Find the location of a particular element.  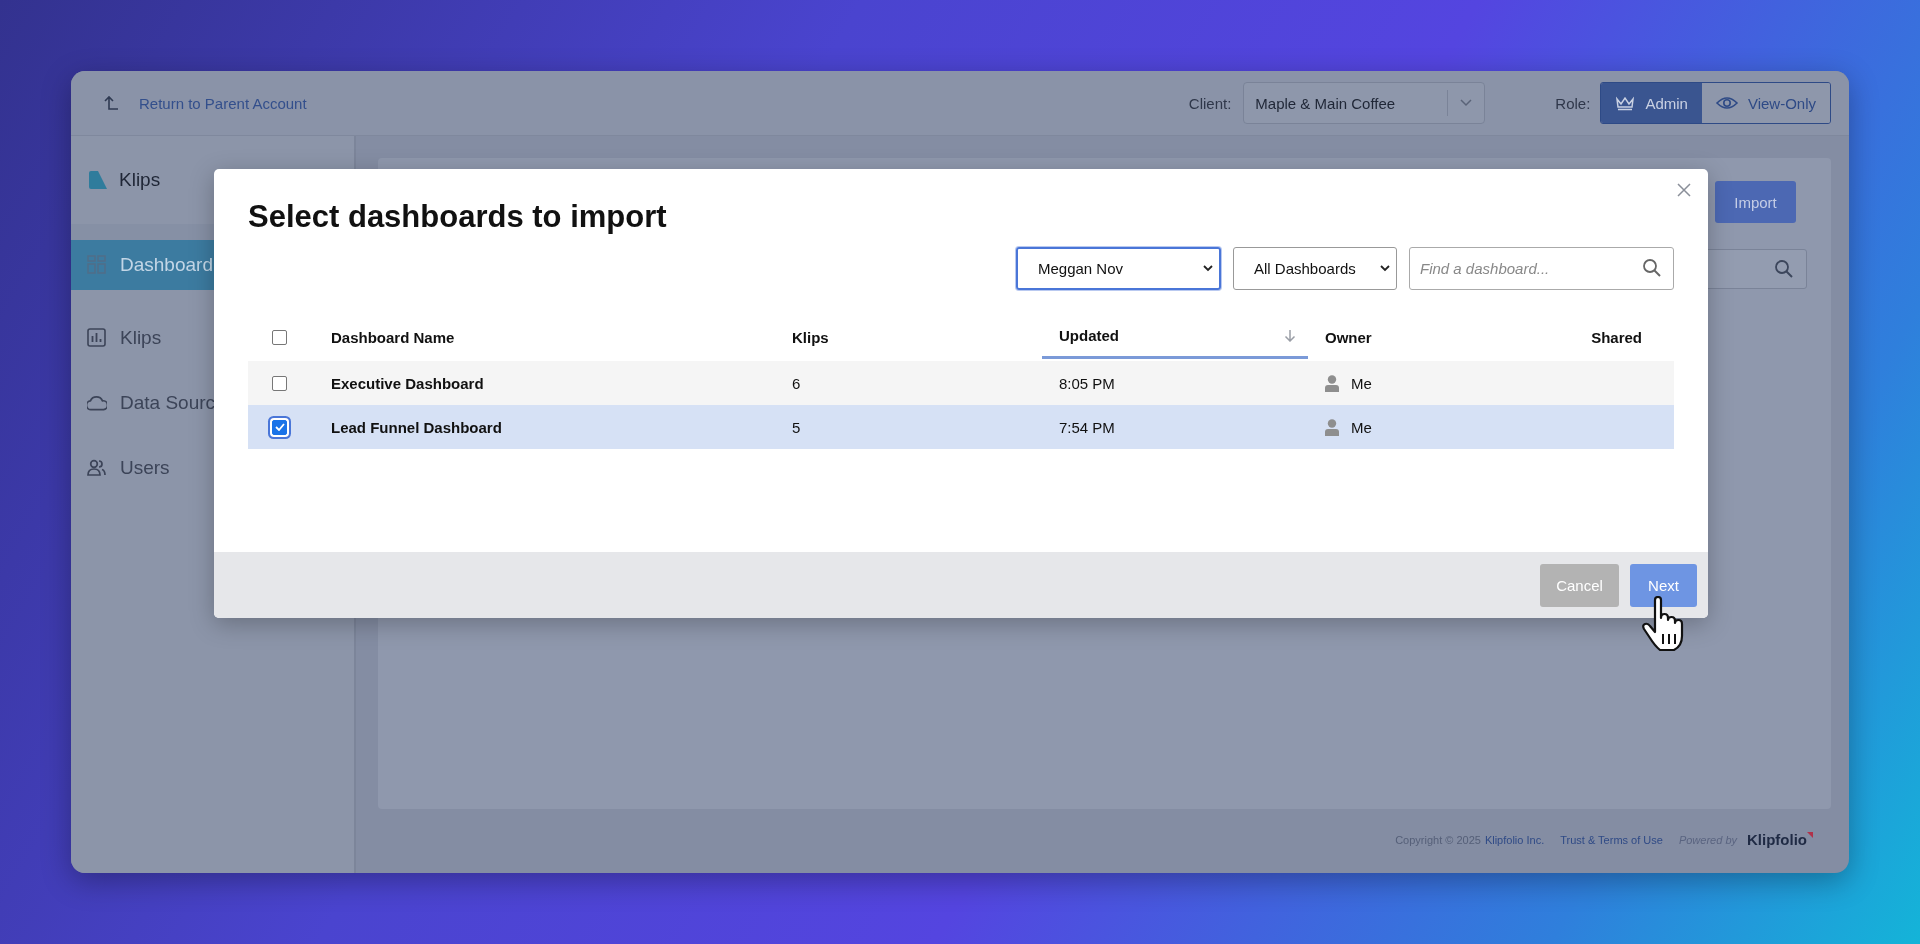

brand-logo: Klipfolio is located at coordinates (1780, 839).